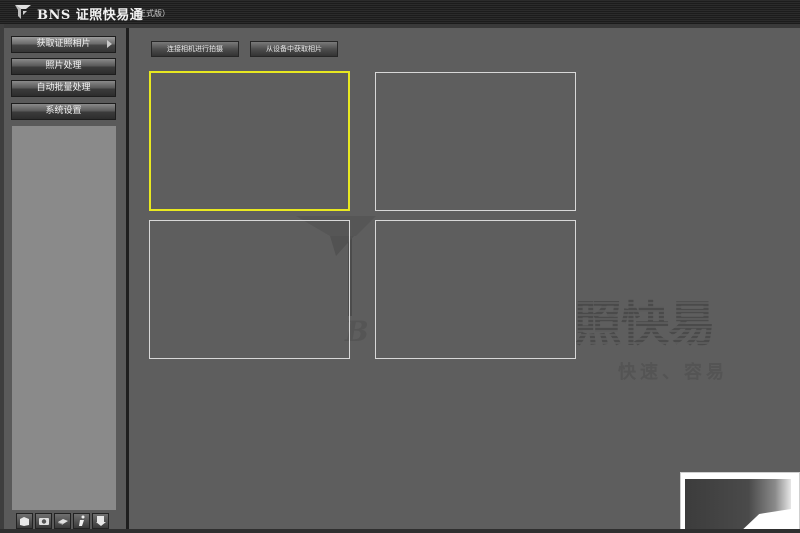 This screenshot has height=533, width=800. Describe the element at coordinates (195, 49) in the screenshot. I see `connect-camera-button: 连接相机进行拍摄` at that location.